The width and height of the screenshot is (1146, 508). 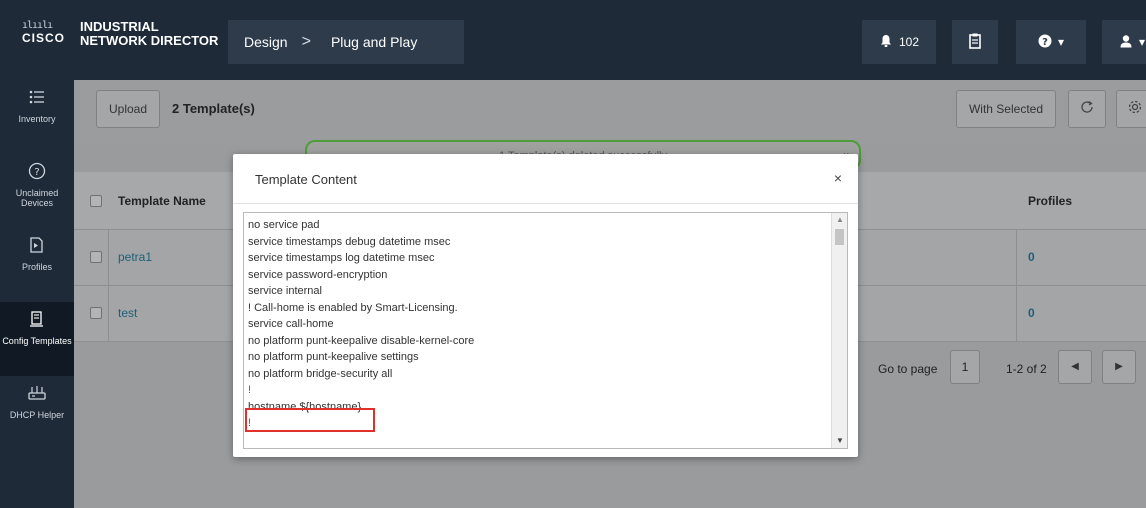 I want to click on refresh-button, so click(x=1087, y=109).